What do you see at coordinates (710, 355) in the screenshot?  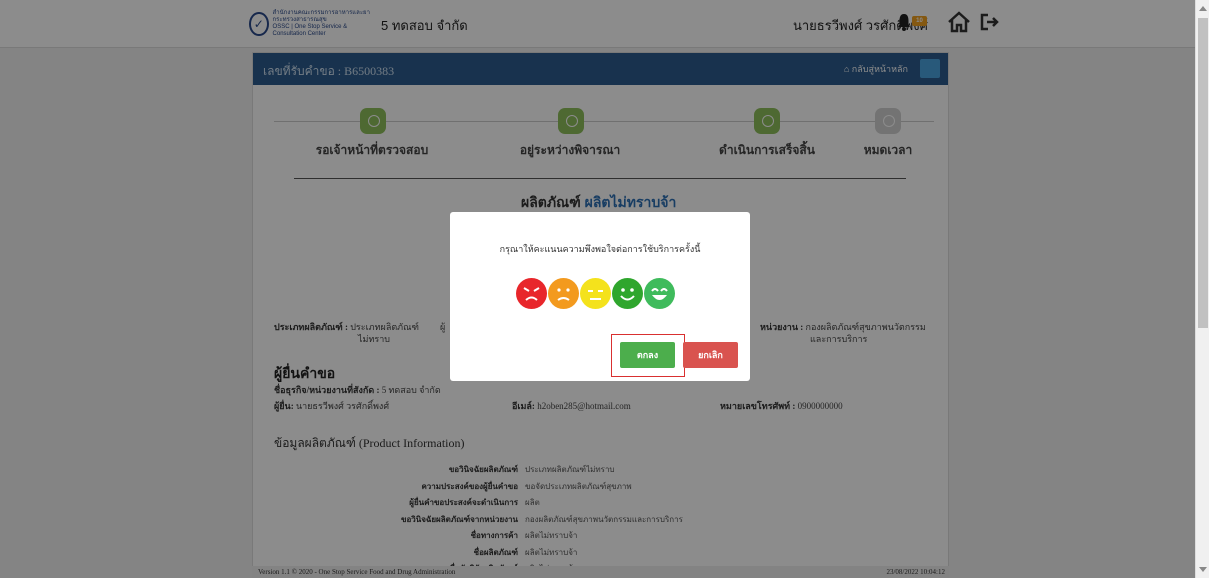 I see `cancel-button: ยกเลิก` at bounding box center [710, 355].